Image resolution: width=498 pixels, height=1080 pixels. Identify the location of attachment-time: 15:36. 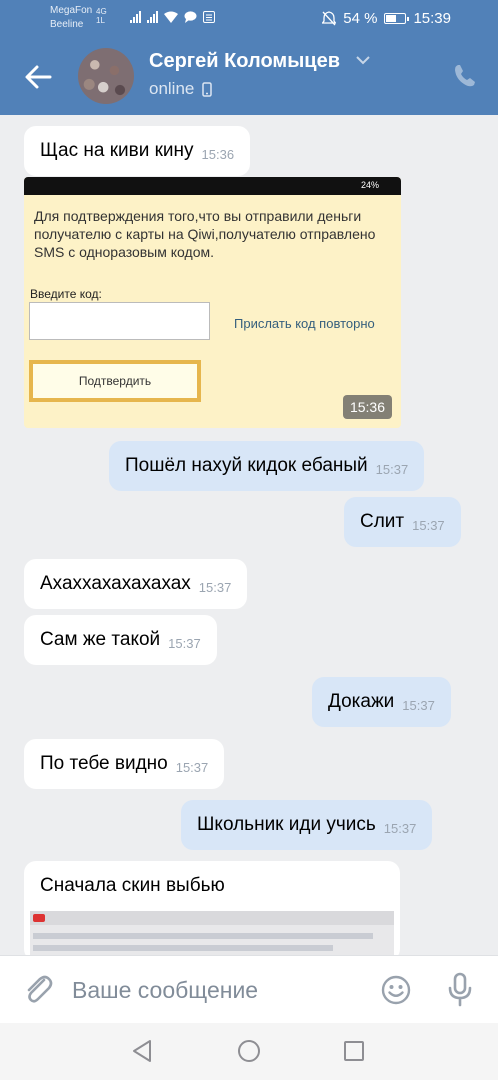
(367, 407).